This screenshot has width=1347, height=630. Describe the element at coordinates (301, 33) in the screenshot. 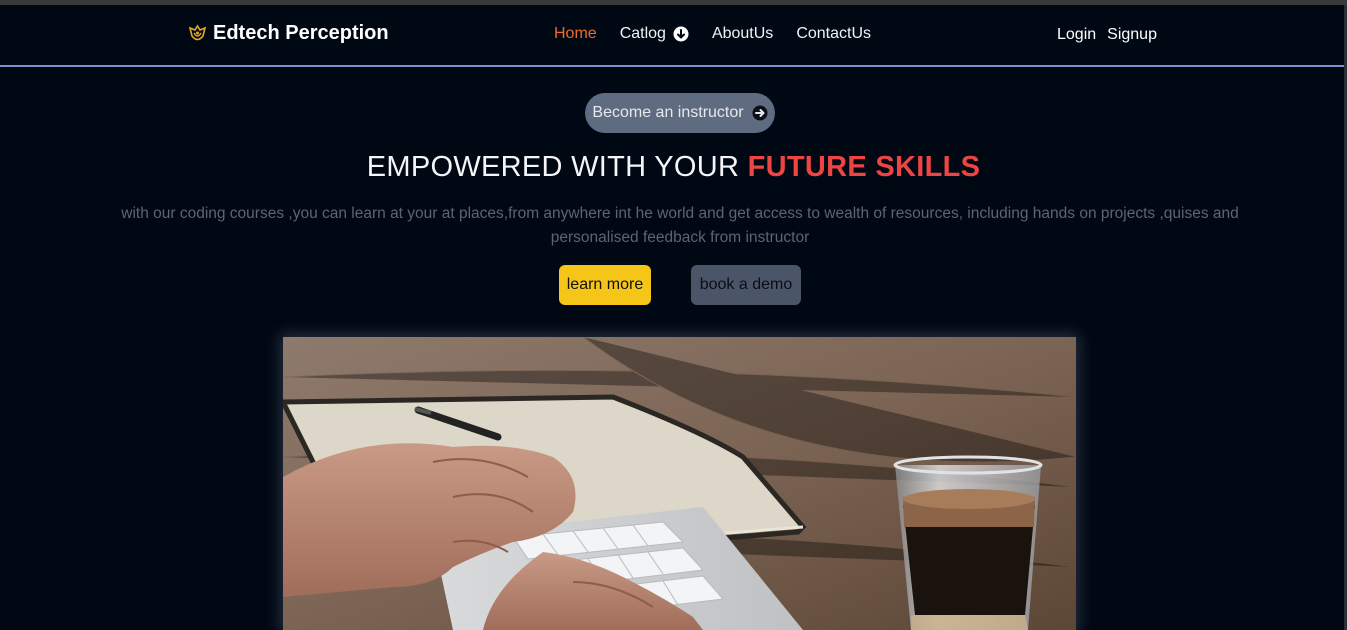

I see `brand-name: Edtech Perception` at that location.